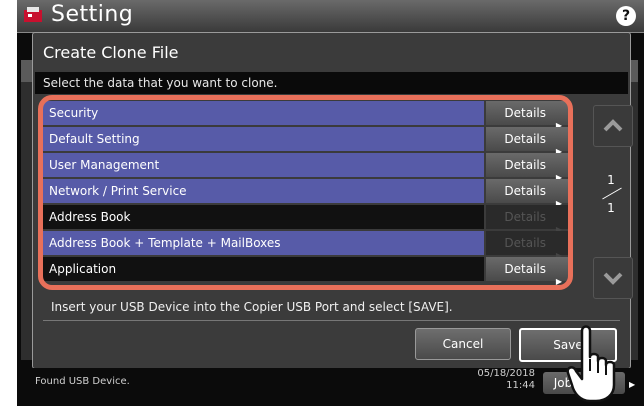 This screenshot has width=644, height=406. Describe the element at coordinates (611, 208) in the screenshot. I see `page-total: 1` at that location.